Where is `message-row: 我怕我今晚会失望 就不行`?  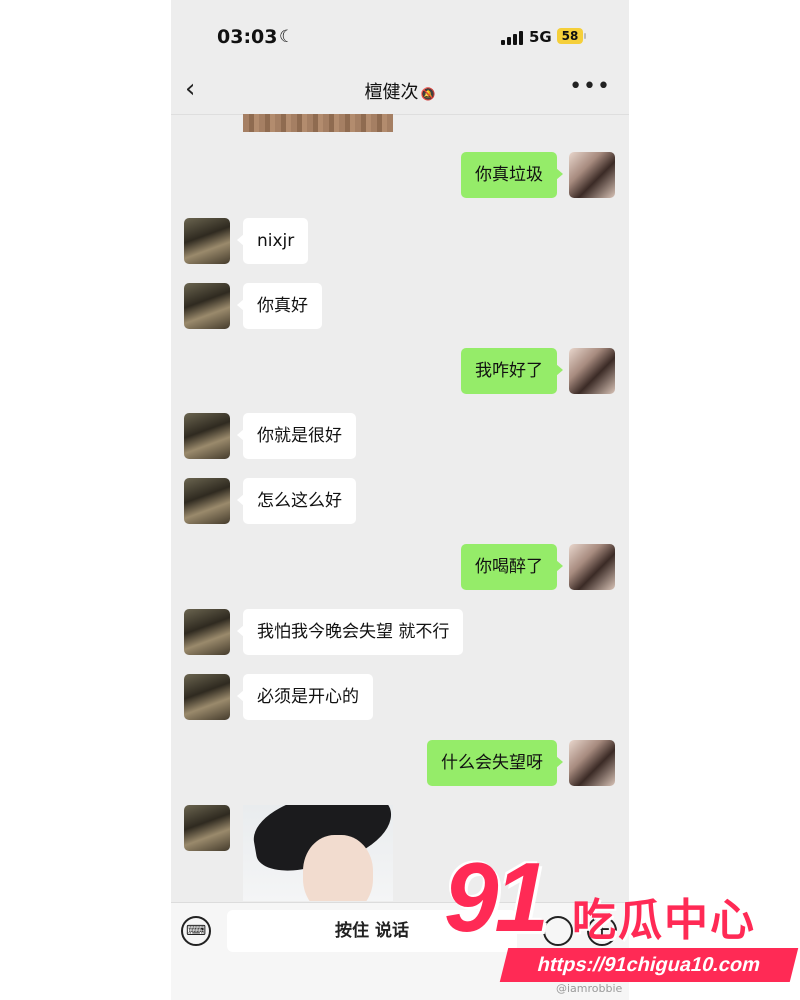 message-row: 我怕我今晚会失望 就不行 is located at coordinates (400, 632).